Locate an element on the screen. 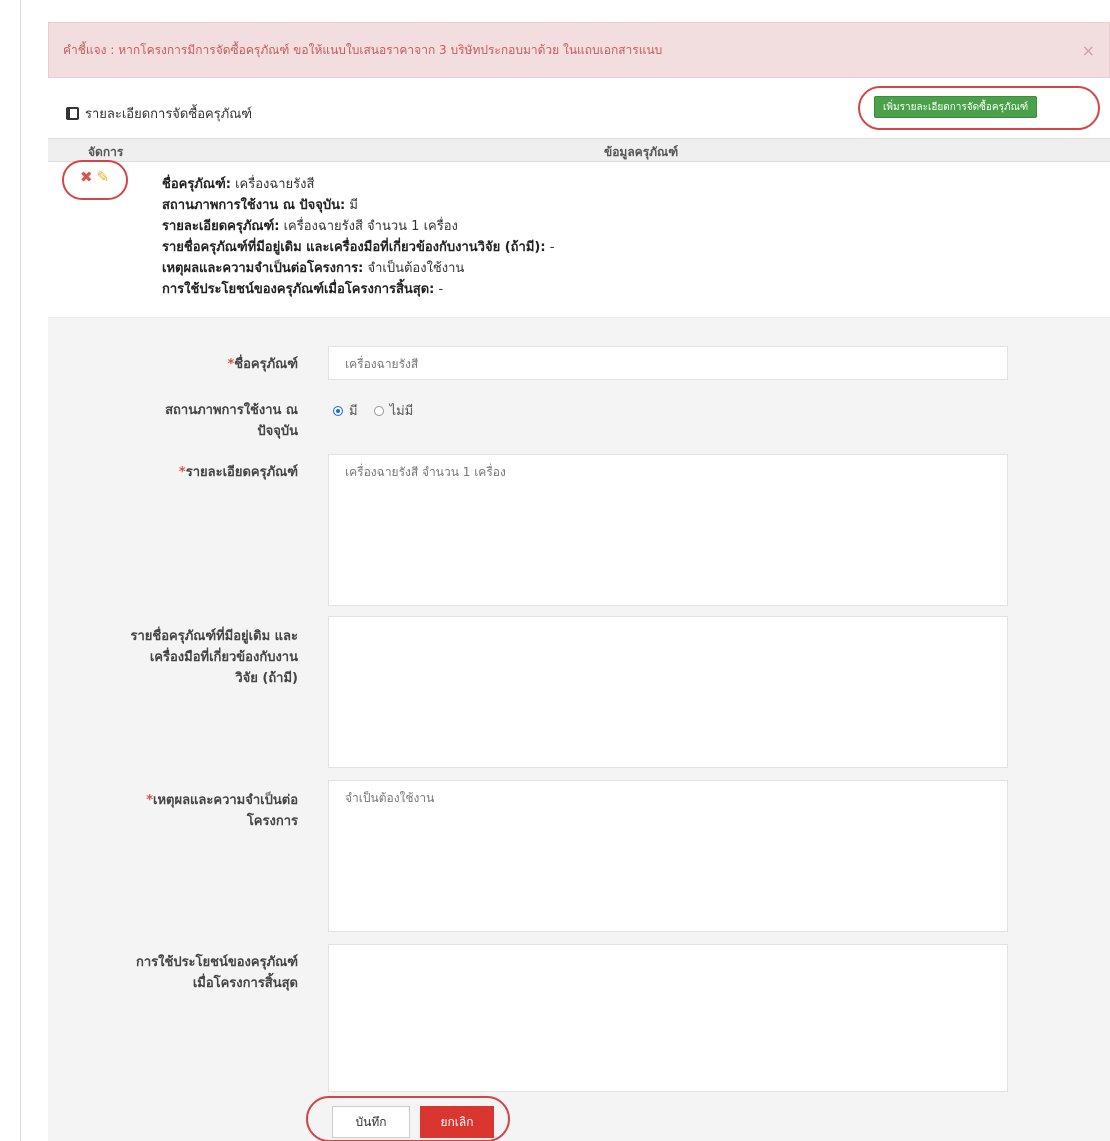  existing-textarea is located at coordinates (668, 692).